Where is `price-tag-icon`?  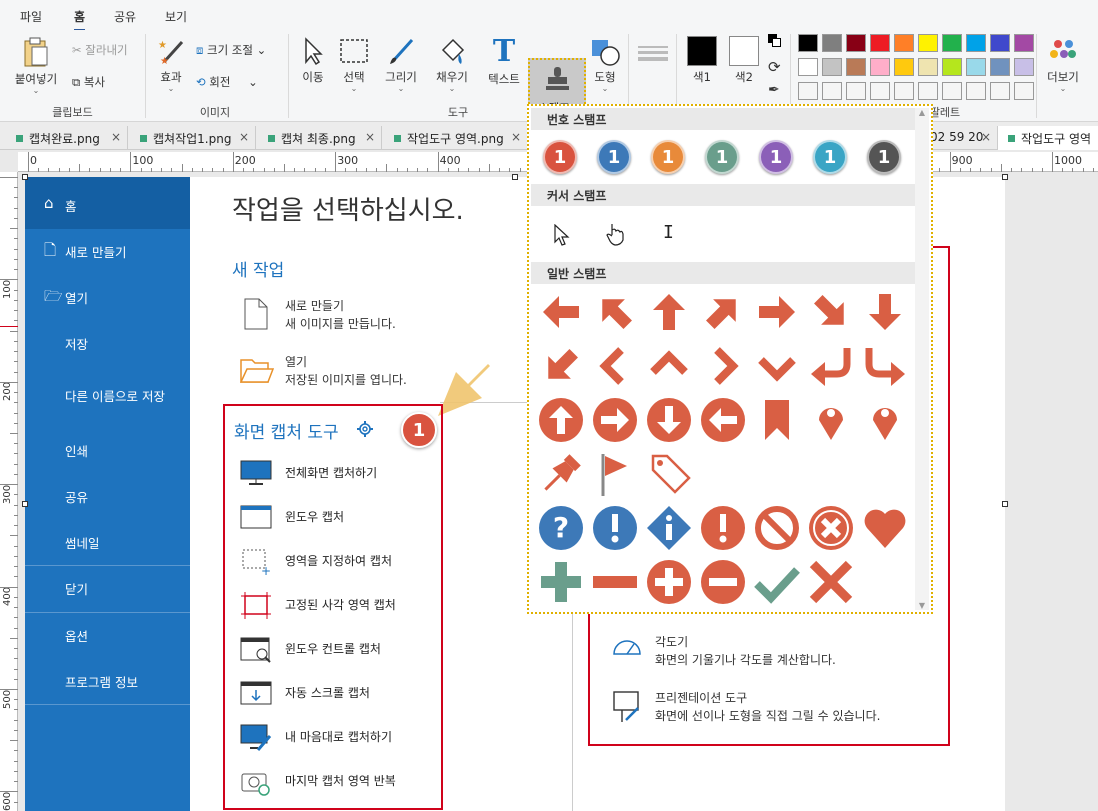 price-tag-icon is located at coordinates (671, 474).